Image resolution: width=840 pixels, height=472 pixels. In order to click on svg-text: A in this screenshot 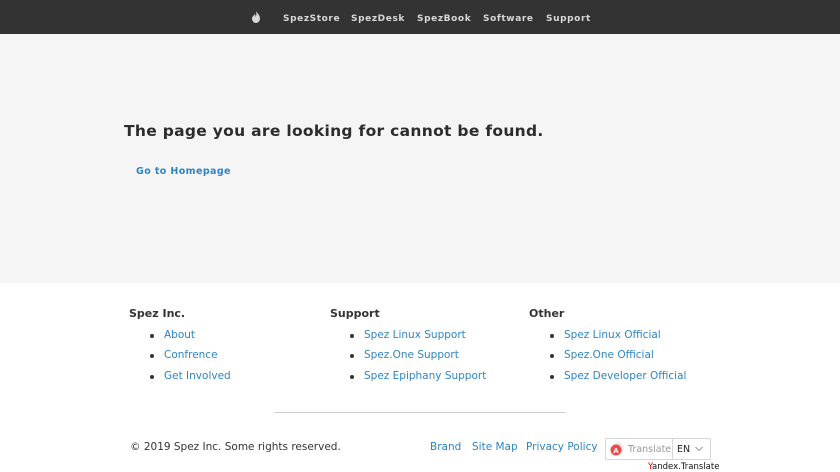, I will do `click(616, 451)`.